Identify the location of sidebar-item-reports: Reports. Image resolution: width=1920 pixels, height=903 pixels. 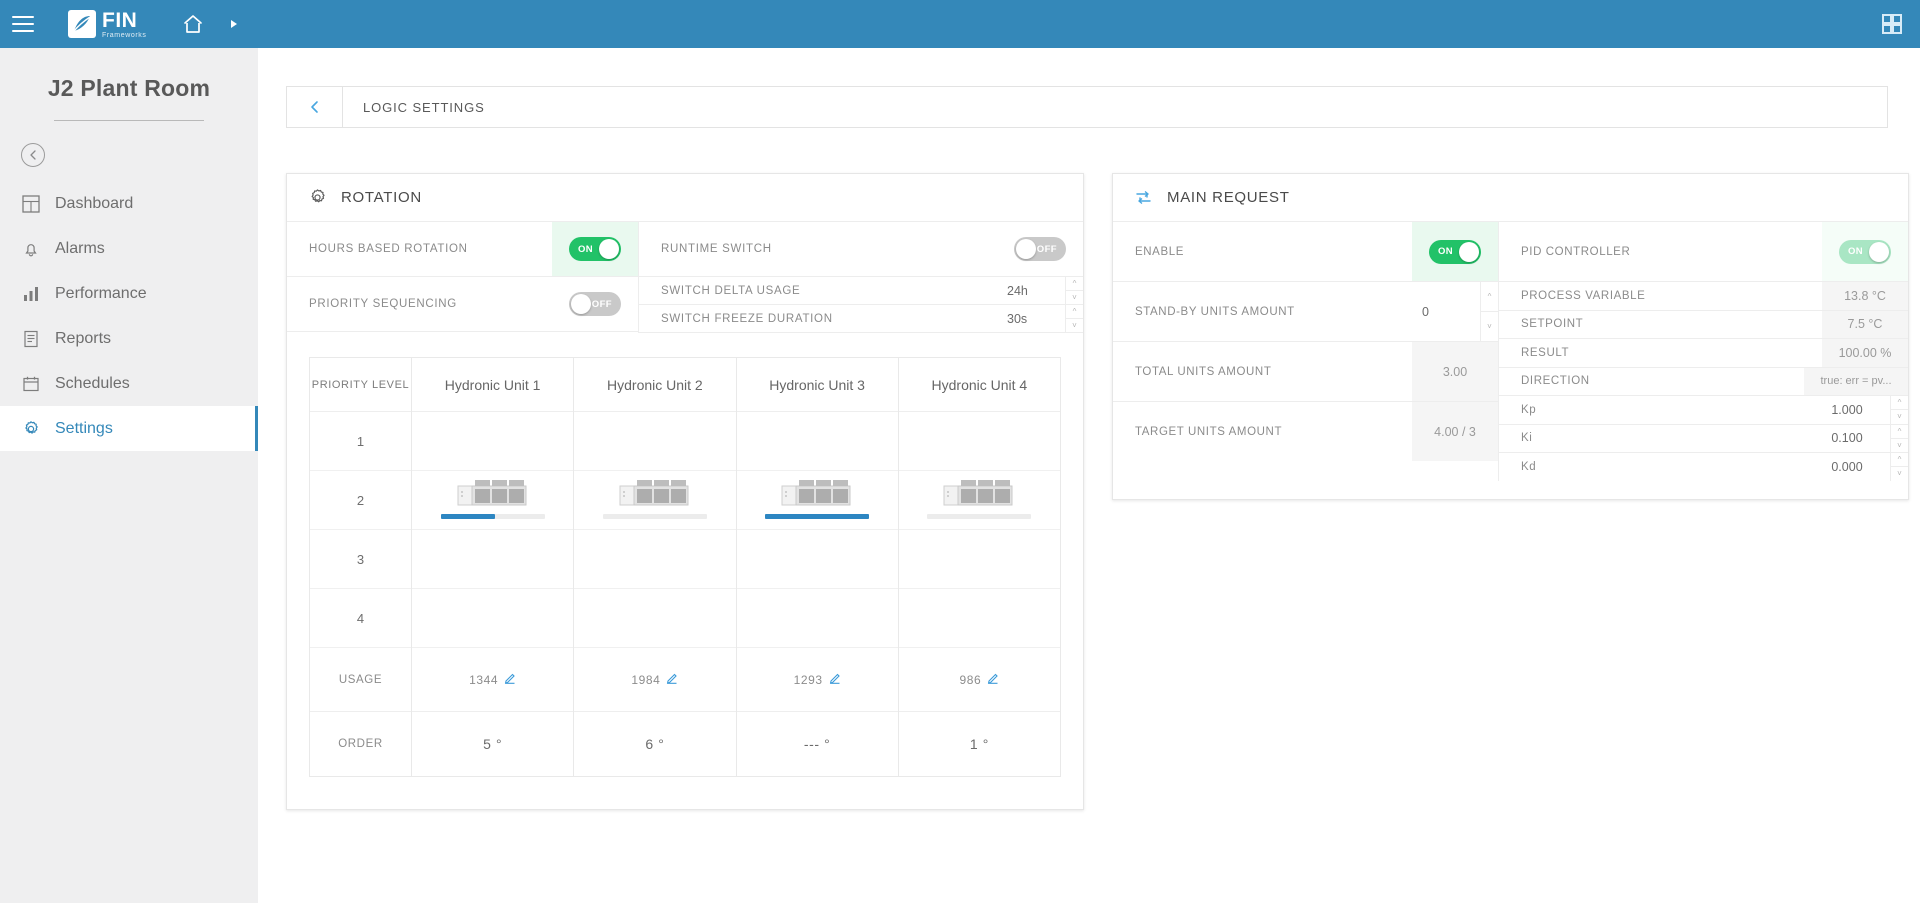
(129, 338).